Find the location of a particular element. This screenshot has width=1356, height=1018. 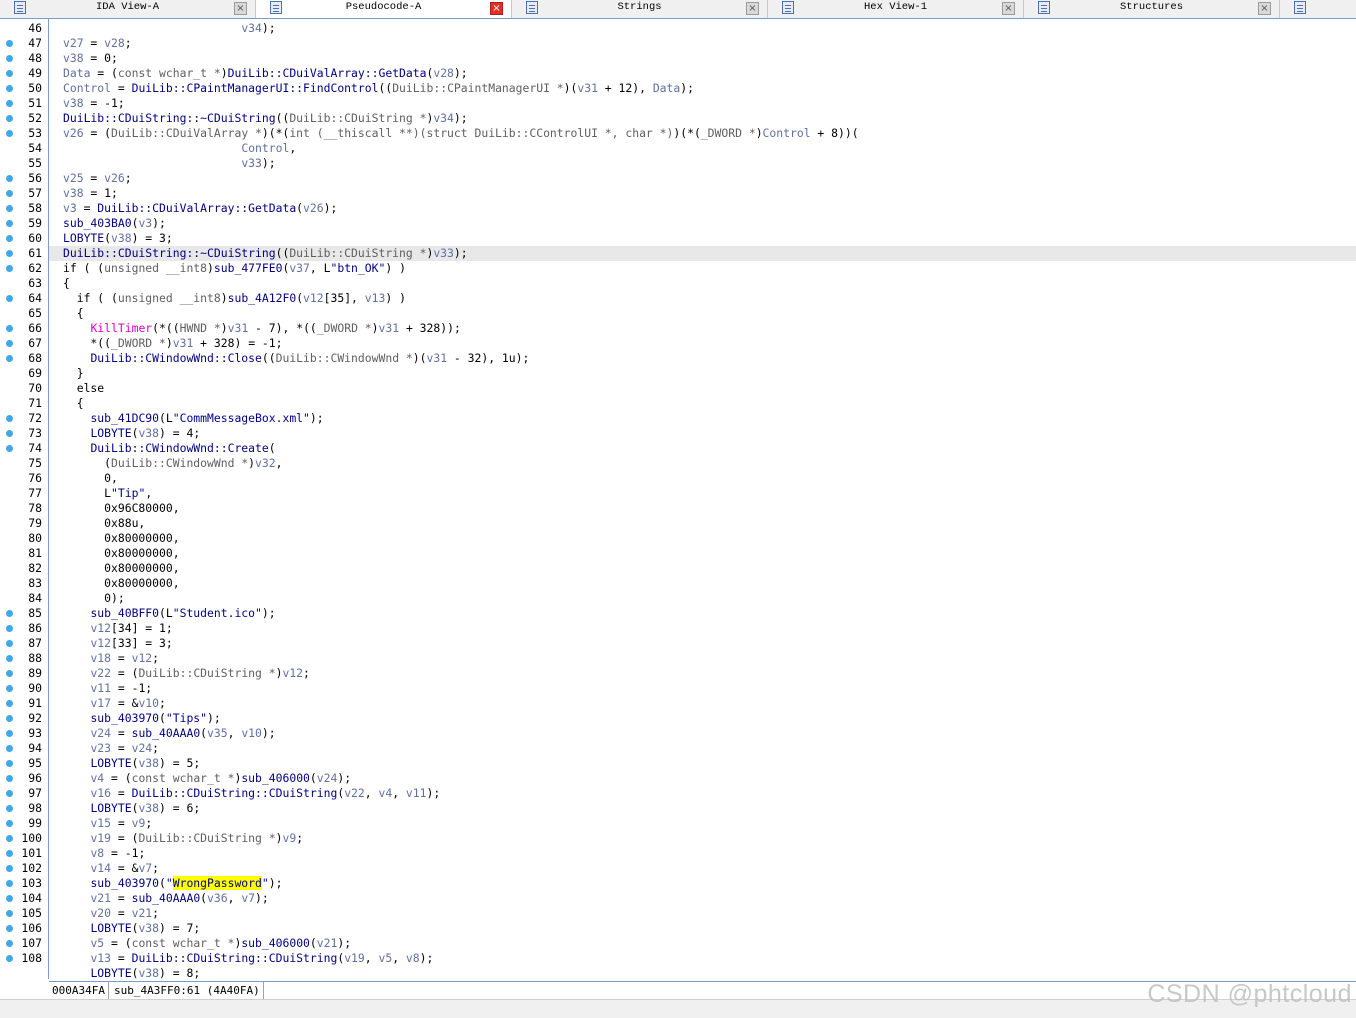

code-line: v17 = &v10; is located at coordinates (702, 703).